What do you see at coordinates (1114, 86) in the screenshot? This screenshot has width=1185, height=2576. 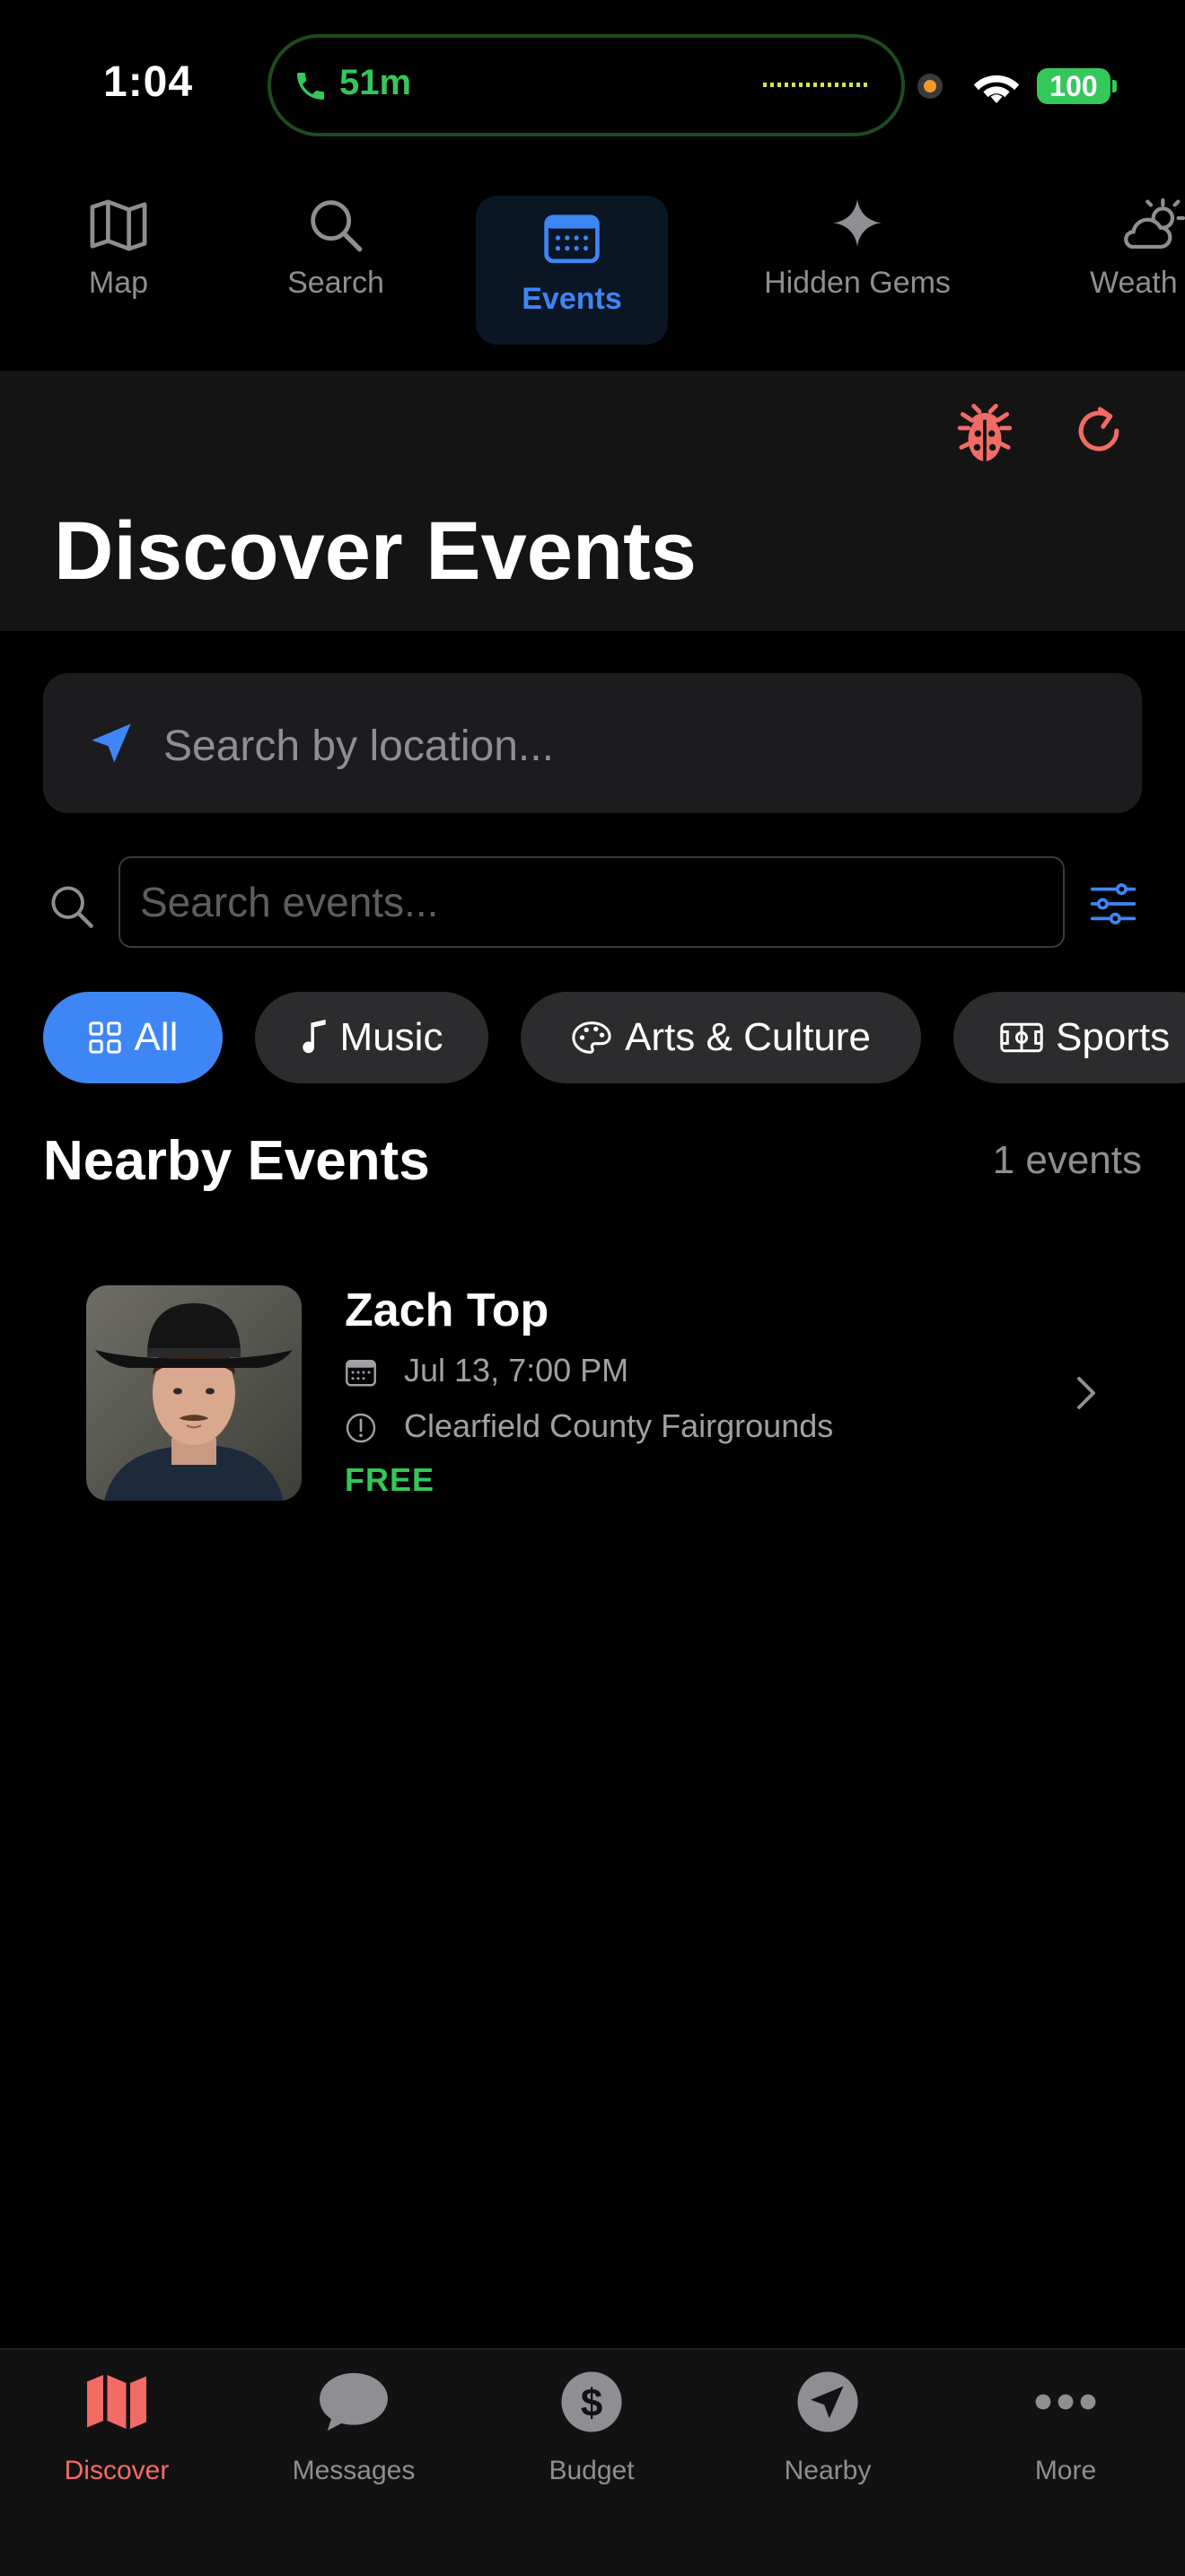 I see `battery-tip` at bounding box center [1114, 86].